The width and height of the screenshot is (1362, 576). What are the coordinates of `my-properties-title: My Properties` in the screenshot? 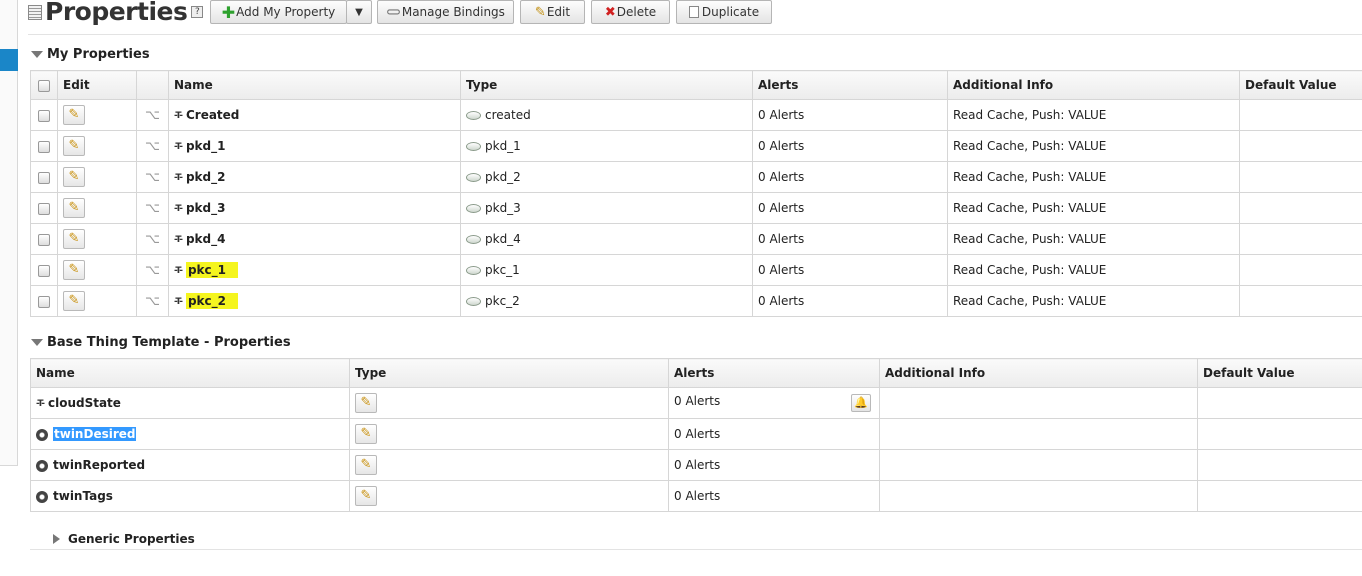 It's located at (98, 54).